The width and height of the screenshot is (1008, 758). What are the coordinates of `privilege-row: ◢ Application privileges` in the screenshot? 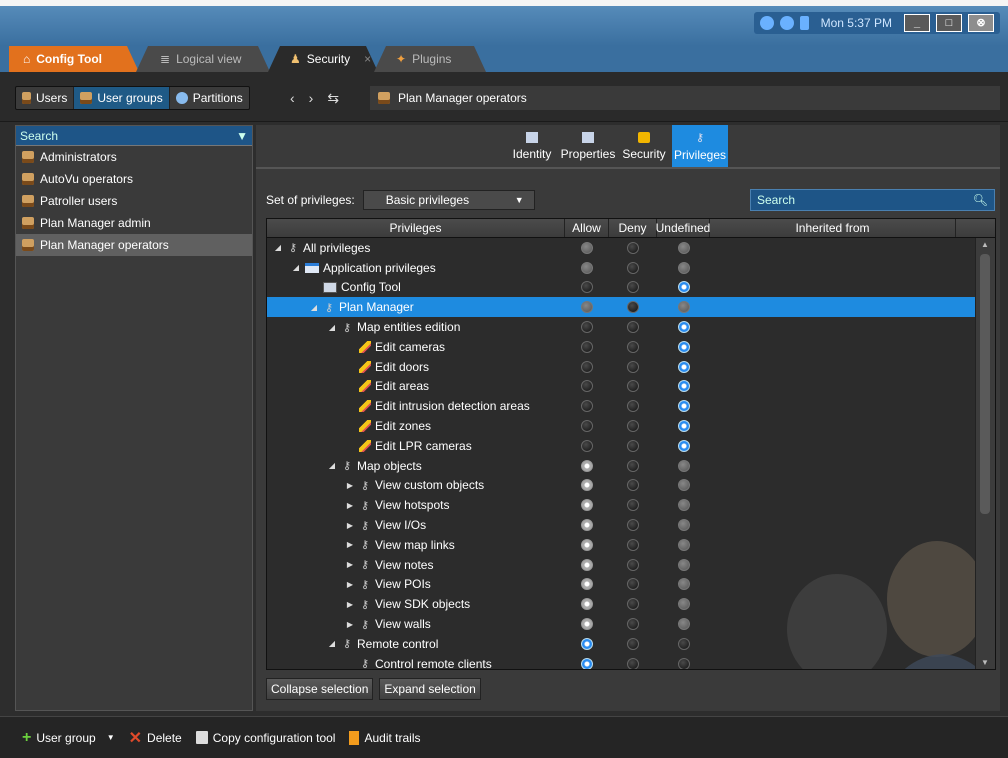 It's located at (631, 268).